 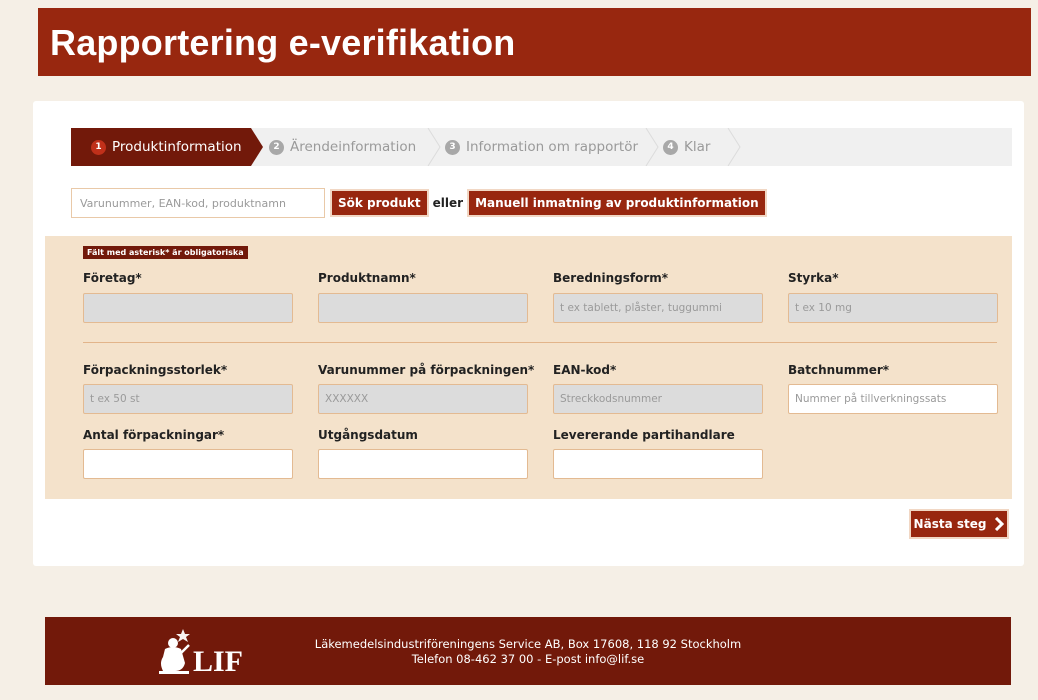 I want to click on quantity-label: Antal förpackningar*, so click(x=154, y=435).